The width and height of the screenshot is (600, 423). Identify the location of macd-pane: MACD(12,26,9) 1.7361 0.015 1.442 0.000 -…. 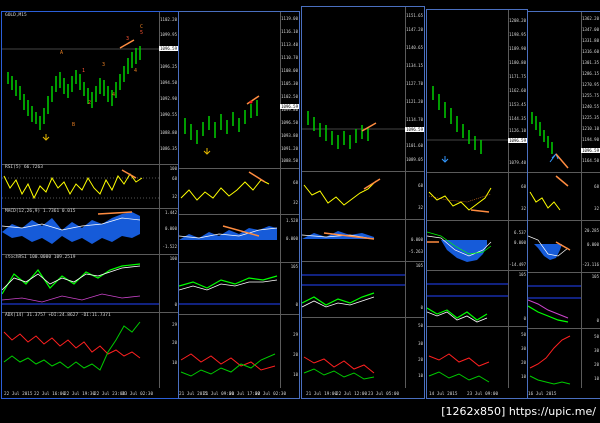
(90, 231).